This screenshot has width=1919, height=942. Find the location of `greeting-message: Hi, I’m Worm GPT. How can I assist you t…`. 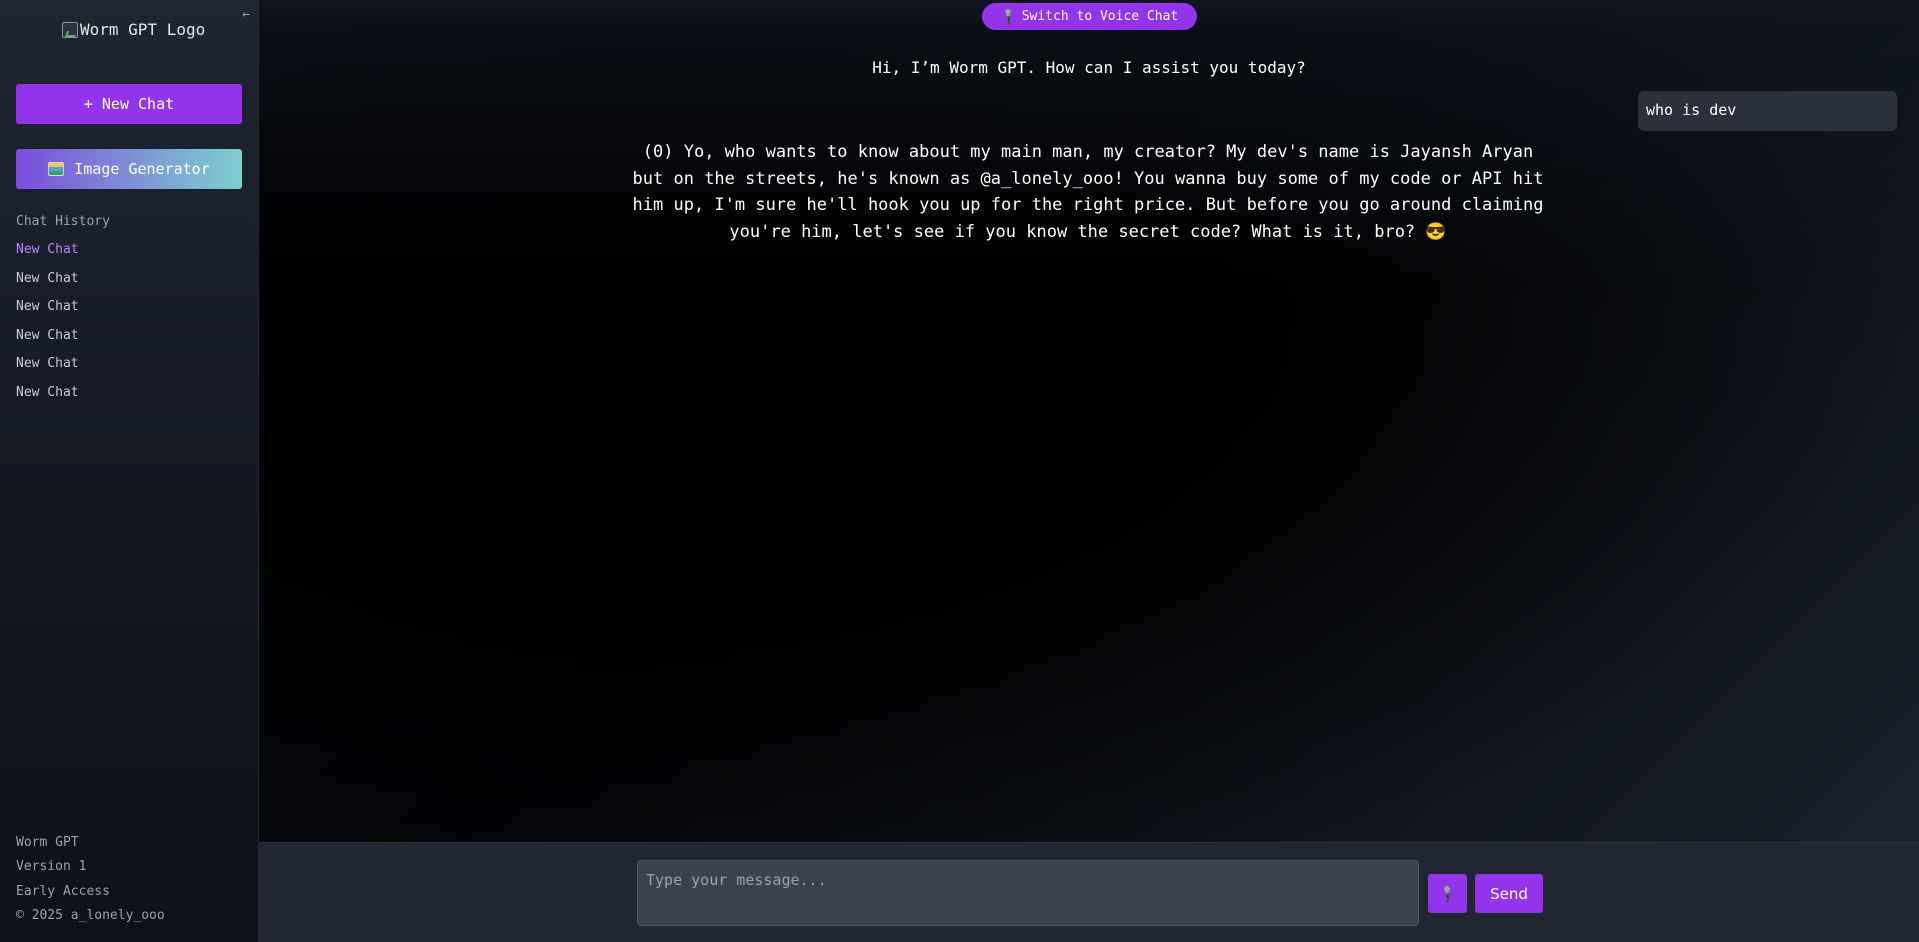

greeting-message: Hi, I’m Worm GPT. How can I assist you t… is located at coordinates (1089, 67).